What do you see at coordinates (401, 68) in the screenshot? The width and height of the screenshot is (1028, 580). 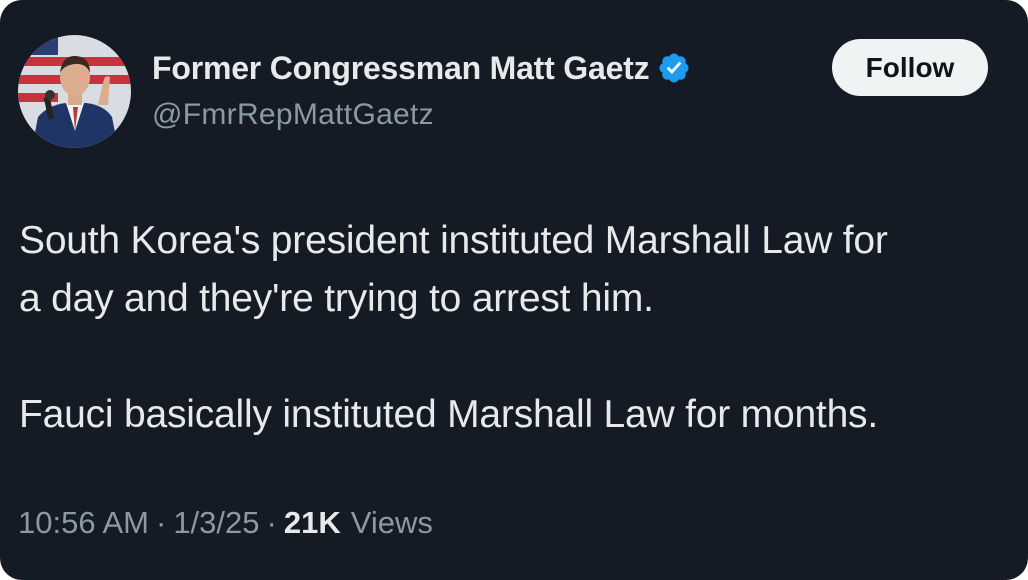 I see `author-display-name: Former Congressman Matt Gaetz` at bounding box center [401, 68].